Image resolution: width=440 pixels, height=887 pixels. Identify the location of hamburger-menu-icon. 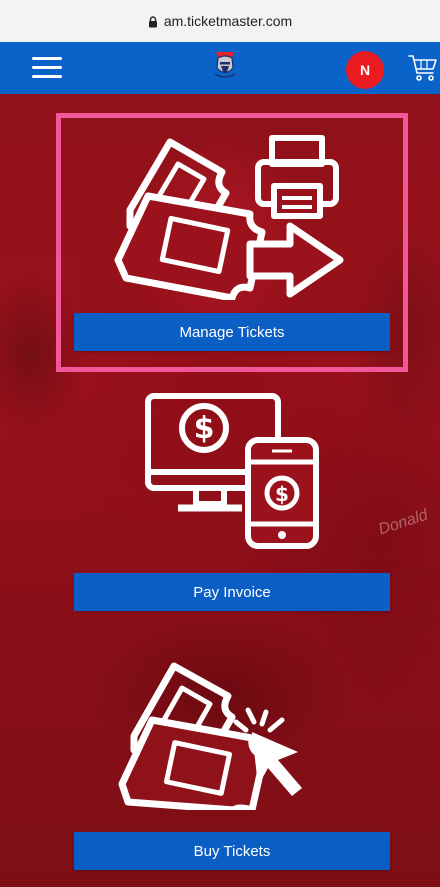
(48, 68).